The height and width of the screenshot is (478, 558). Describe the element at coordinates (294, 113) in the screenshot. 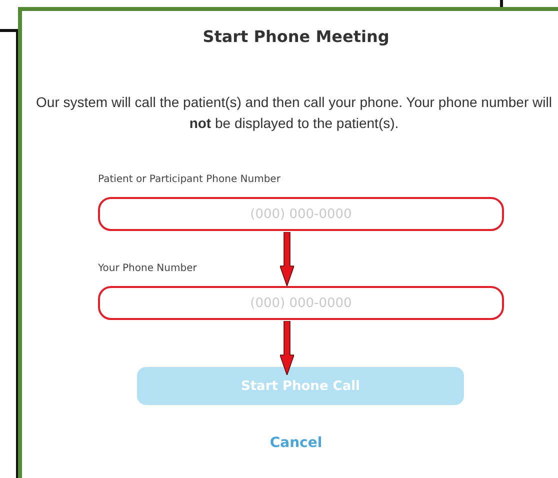

I see `description-text: Our system will call the patient(s) and then call your phone. Your phone number will not be displayed to the patient(s).` at that location.